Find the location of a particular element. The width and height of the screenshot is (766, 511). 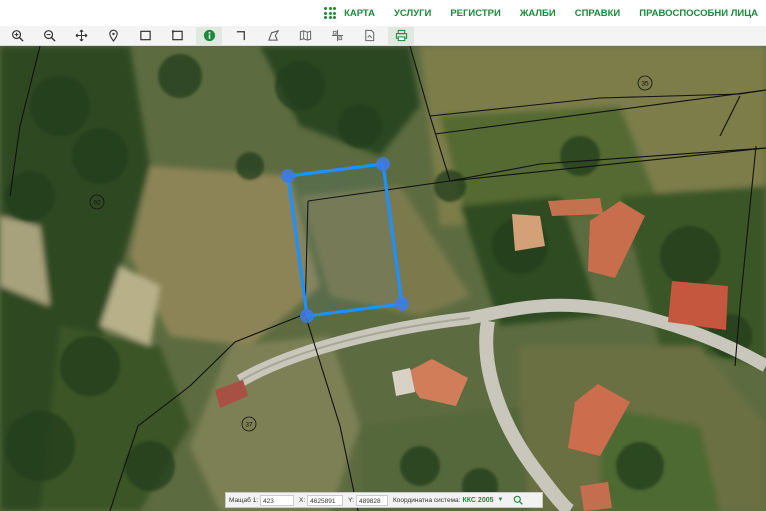

document-icon is located at coordinates (369, 35).